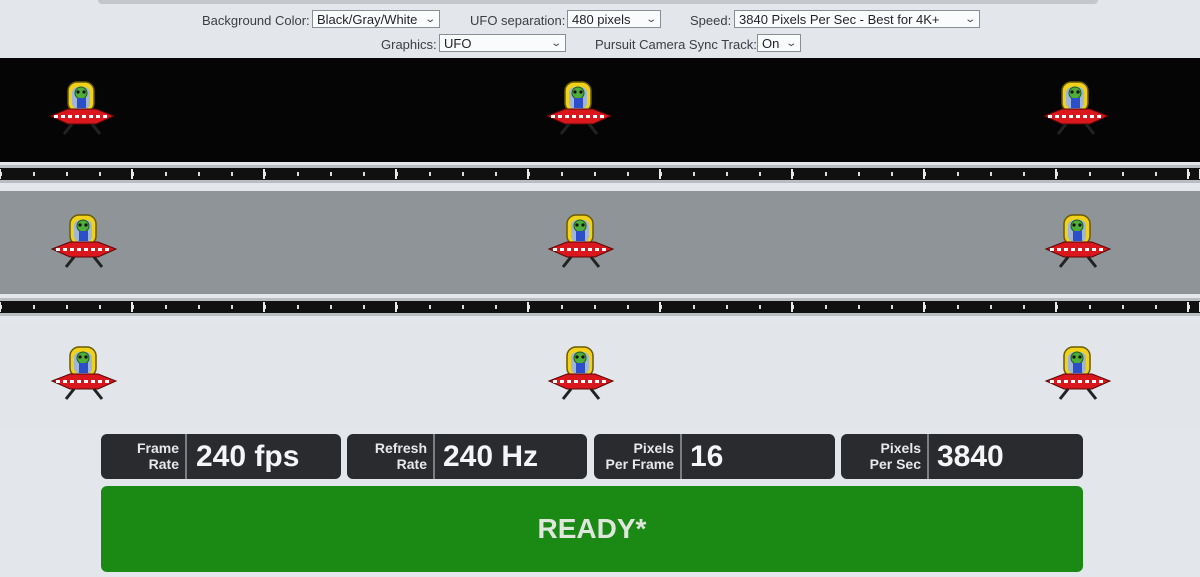 The height and width of the screenshot is (577, 1200). I want to click on speed-value: 3840 Pixels Per Sec - Best for 4K+, so click(839, 19).